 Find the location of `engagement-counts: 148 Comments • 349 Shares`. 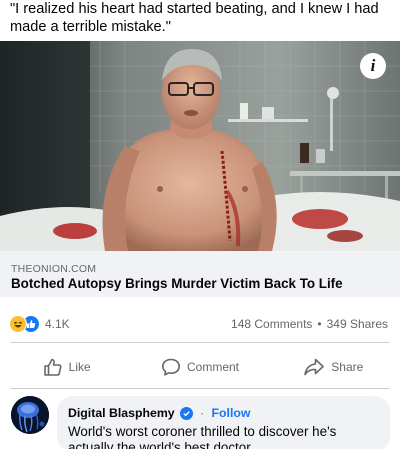

engagement-counts: 148 Comments • 349 Shares is located at coordinates (309, 324).